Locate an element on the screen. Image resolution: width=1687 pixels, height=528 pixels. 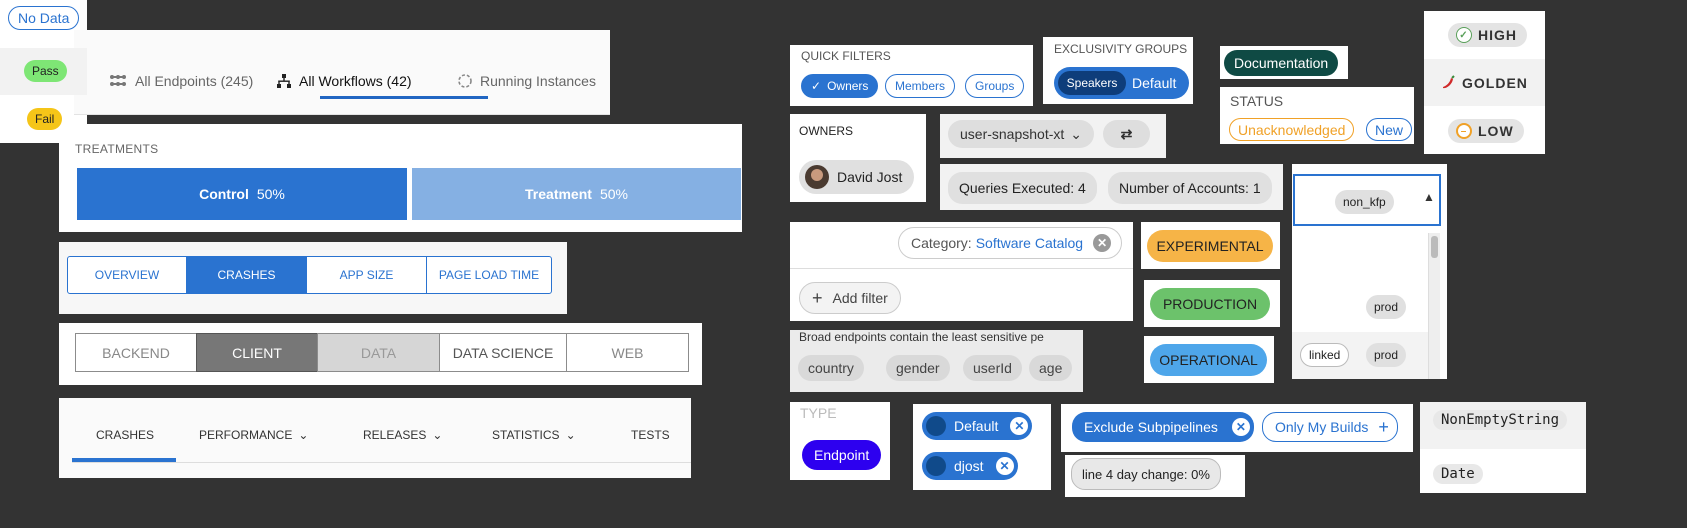
env-card: OPERATIONAL is located at coordinates (1209, 359).